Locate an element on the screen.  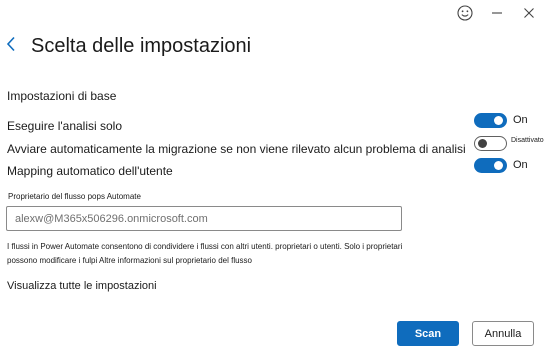
auto-user-mapping-state: On is located at coordinates (520, 165).